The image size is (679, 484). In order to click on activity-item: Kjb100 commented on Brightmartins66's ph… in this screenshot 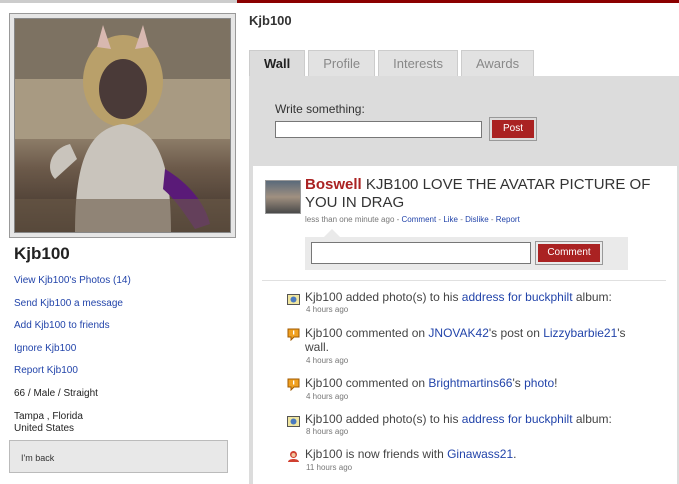, I will do `click(477, 383)`.